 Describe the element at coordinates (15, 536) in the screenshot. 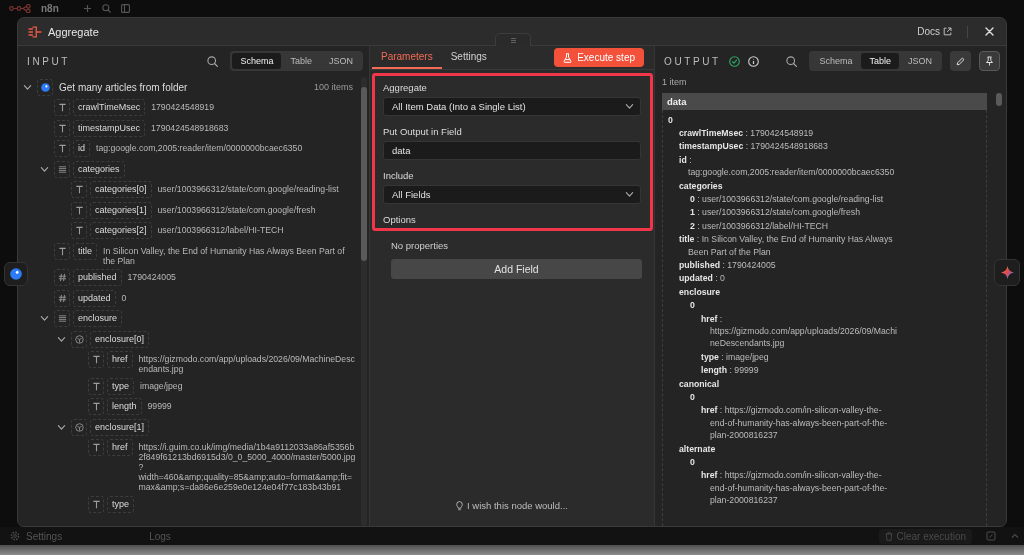

I see `gear-icon` at that location.